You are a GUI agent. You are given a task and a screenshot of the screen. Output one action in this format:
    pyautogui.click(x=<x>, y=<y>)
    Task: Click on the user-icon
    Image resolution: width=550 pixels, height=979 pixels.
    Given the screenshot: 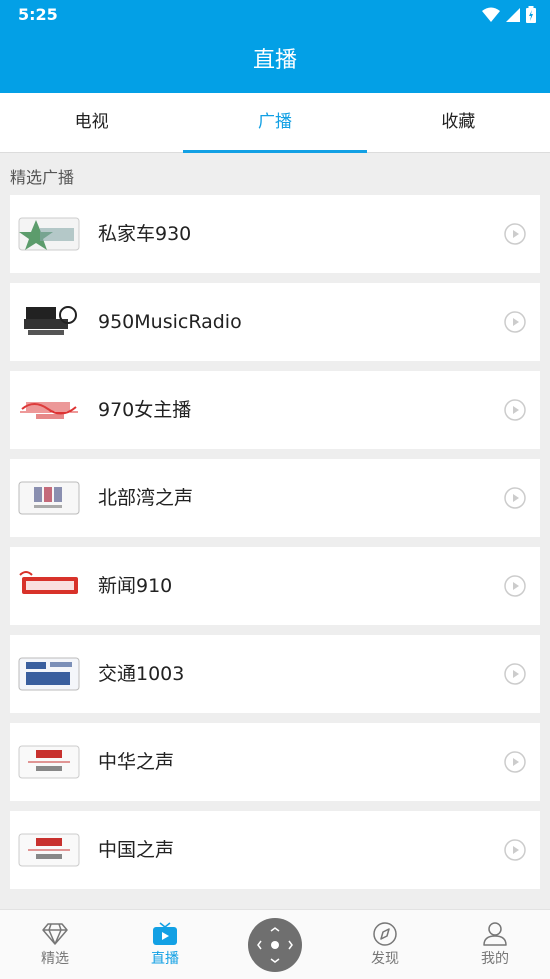 What is the action you would take?
    pyautogui.click(x=495, y=934)
    